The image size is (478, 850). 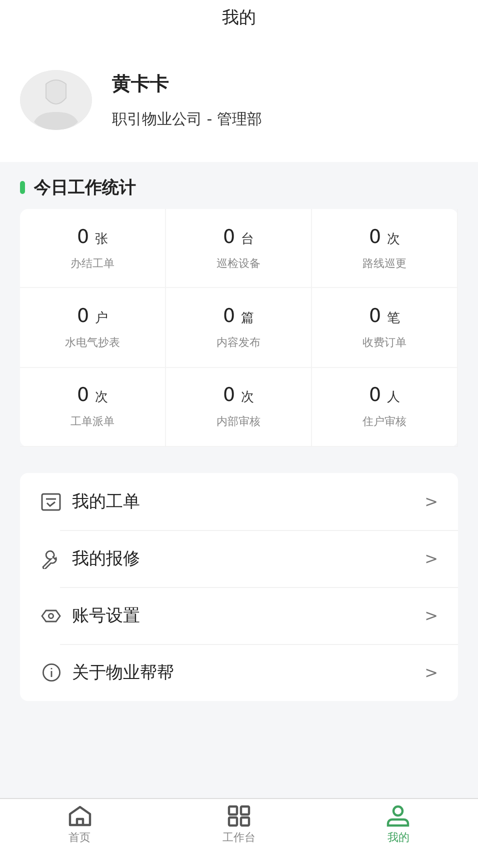 I want to click on stat-unit: 人, so click(x=393, y=397).